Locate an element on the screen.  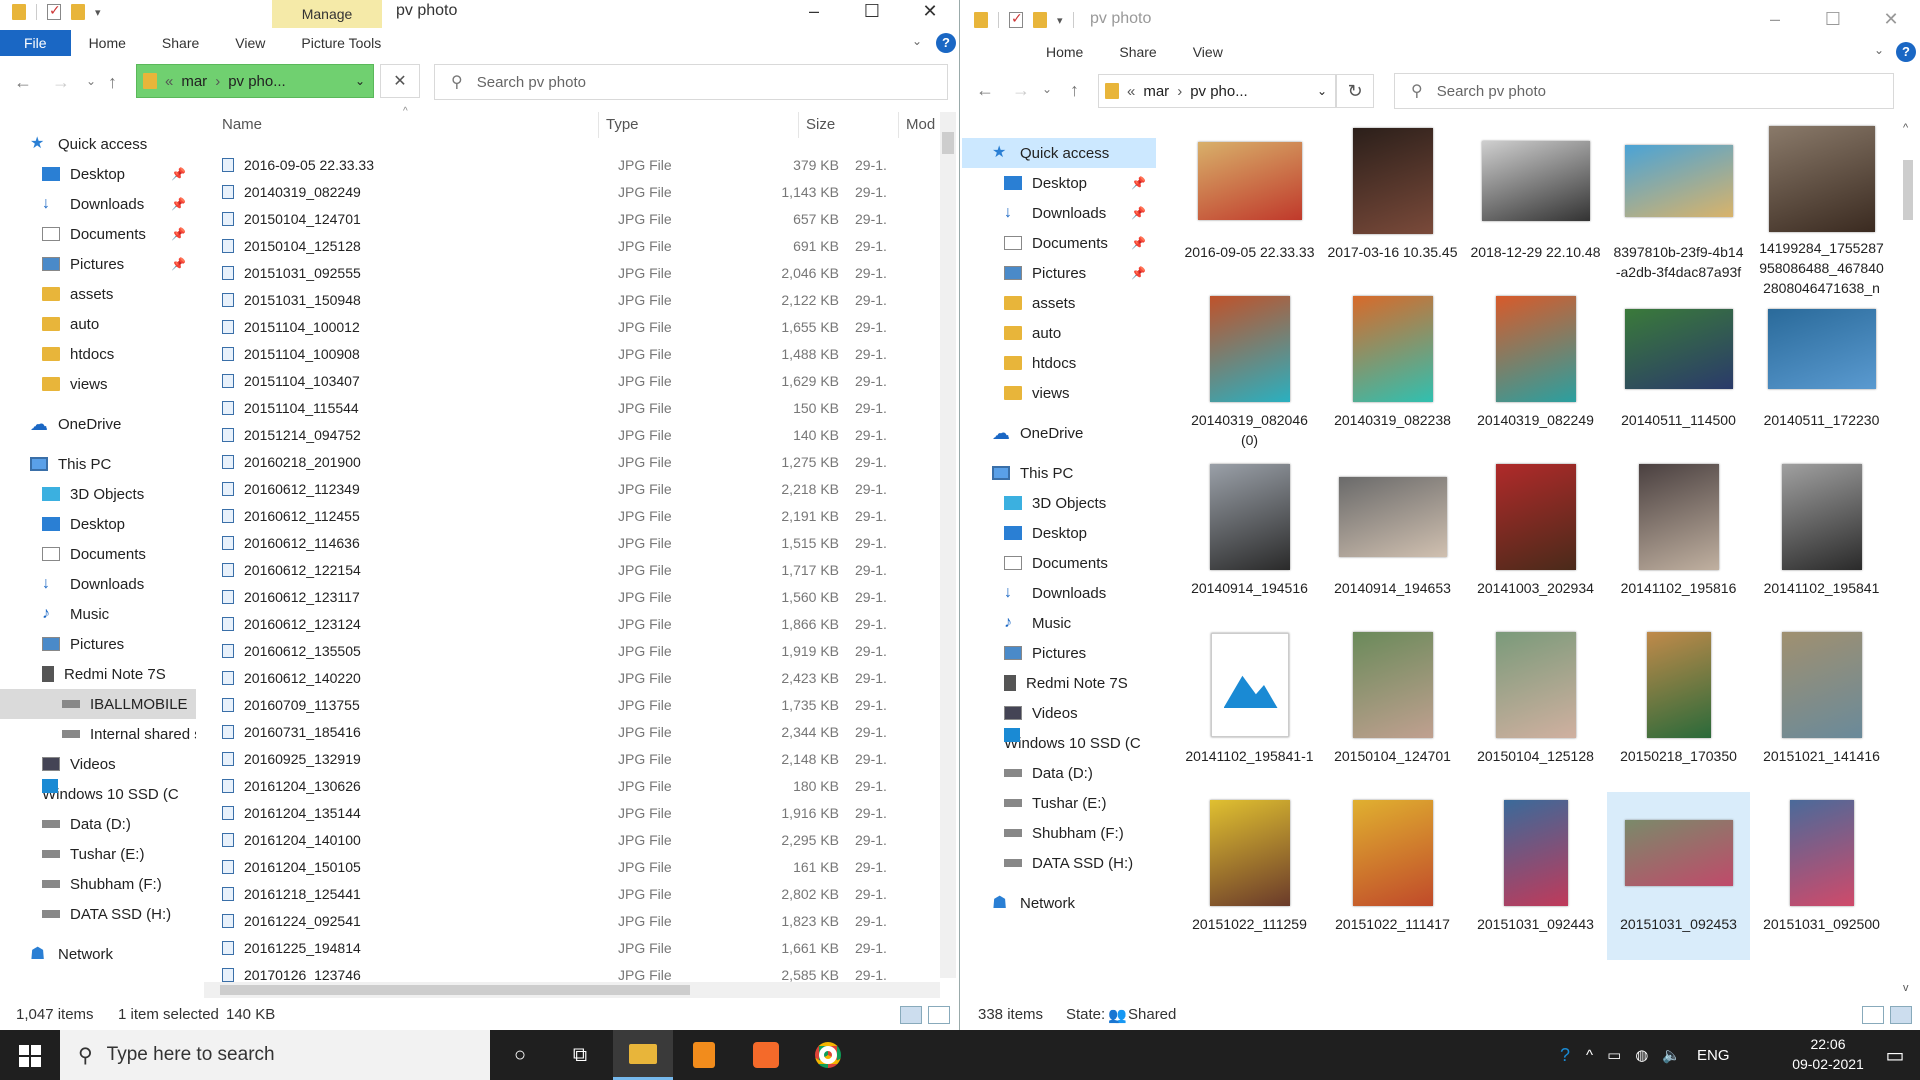
thumbnail-item: 20150104_125128 is located at coordinates (1535, 708).